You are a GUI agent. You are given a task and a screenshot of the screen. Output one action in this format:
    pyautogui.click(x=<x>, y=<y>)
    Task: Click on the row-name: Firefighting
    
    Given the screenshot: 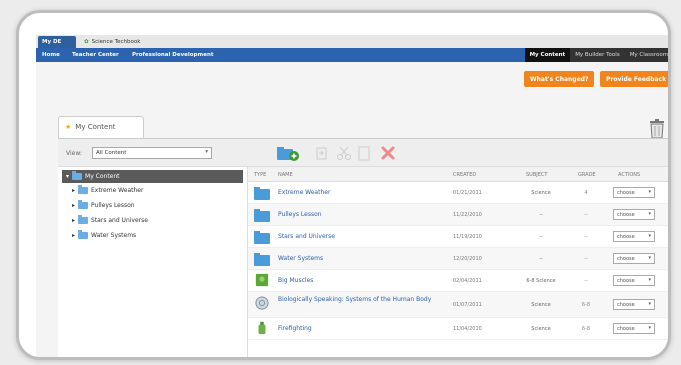 What is the action you would take?
    pyautogui.click(x=295, y=328)
    